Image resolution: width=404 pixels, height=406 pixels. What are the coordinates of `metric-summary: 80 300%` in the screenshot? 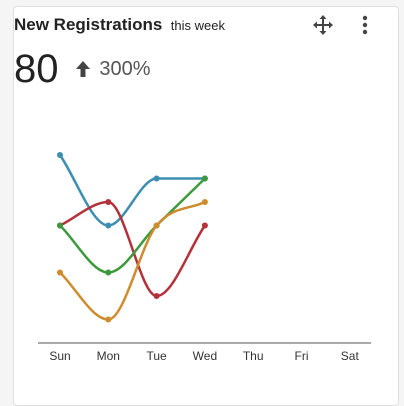 It's located at (82, 69).